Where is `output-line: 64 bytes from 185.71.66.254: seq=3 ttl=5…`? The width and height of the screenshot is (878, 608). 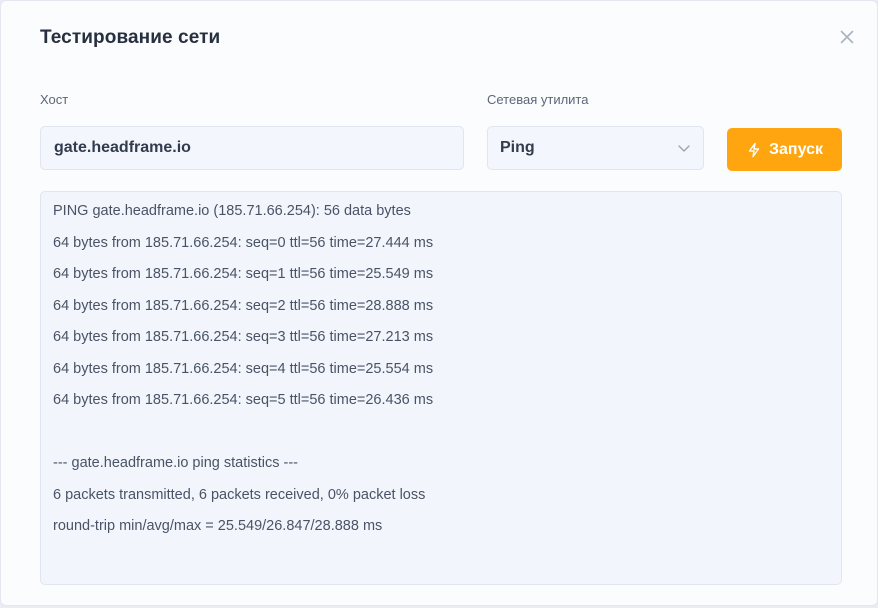 output-line: 64 bytes from 185.71.66.254: seq=3 ttl=5… is located at coordinates (243, 337).